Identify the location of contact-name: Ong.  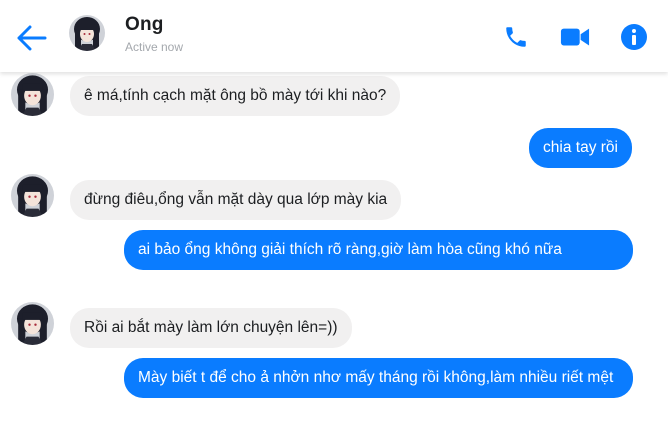
(144, 25).